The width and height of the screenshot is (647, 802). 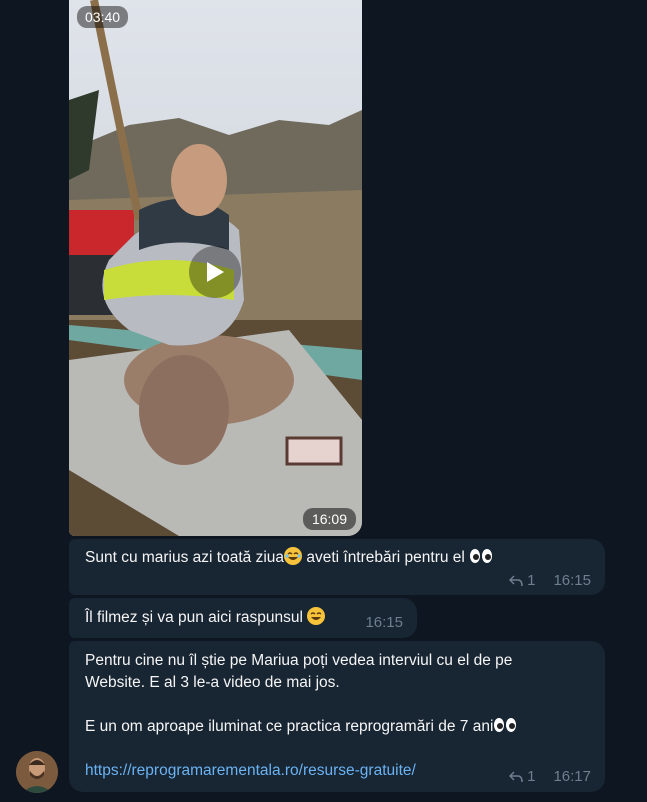 I want to click on video-duration: 03:40, so click(x=103, y=17).